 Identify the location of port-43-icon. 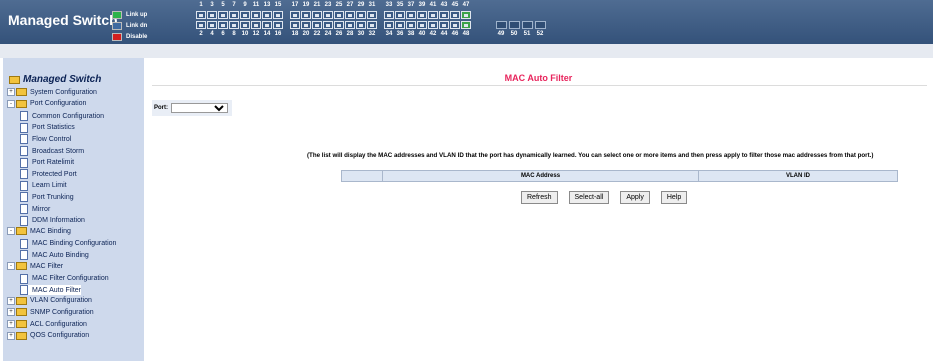
(444, 15).